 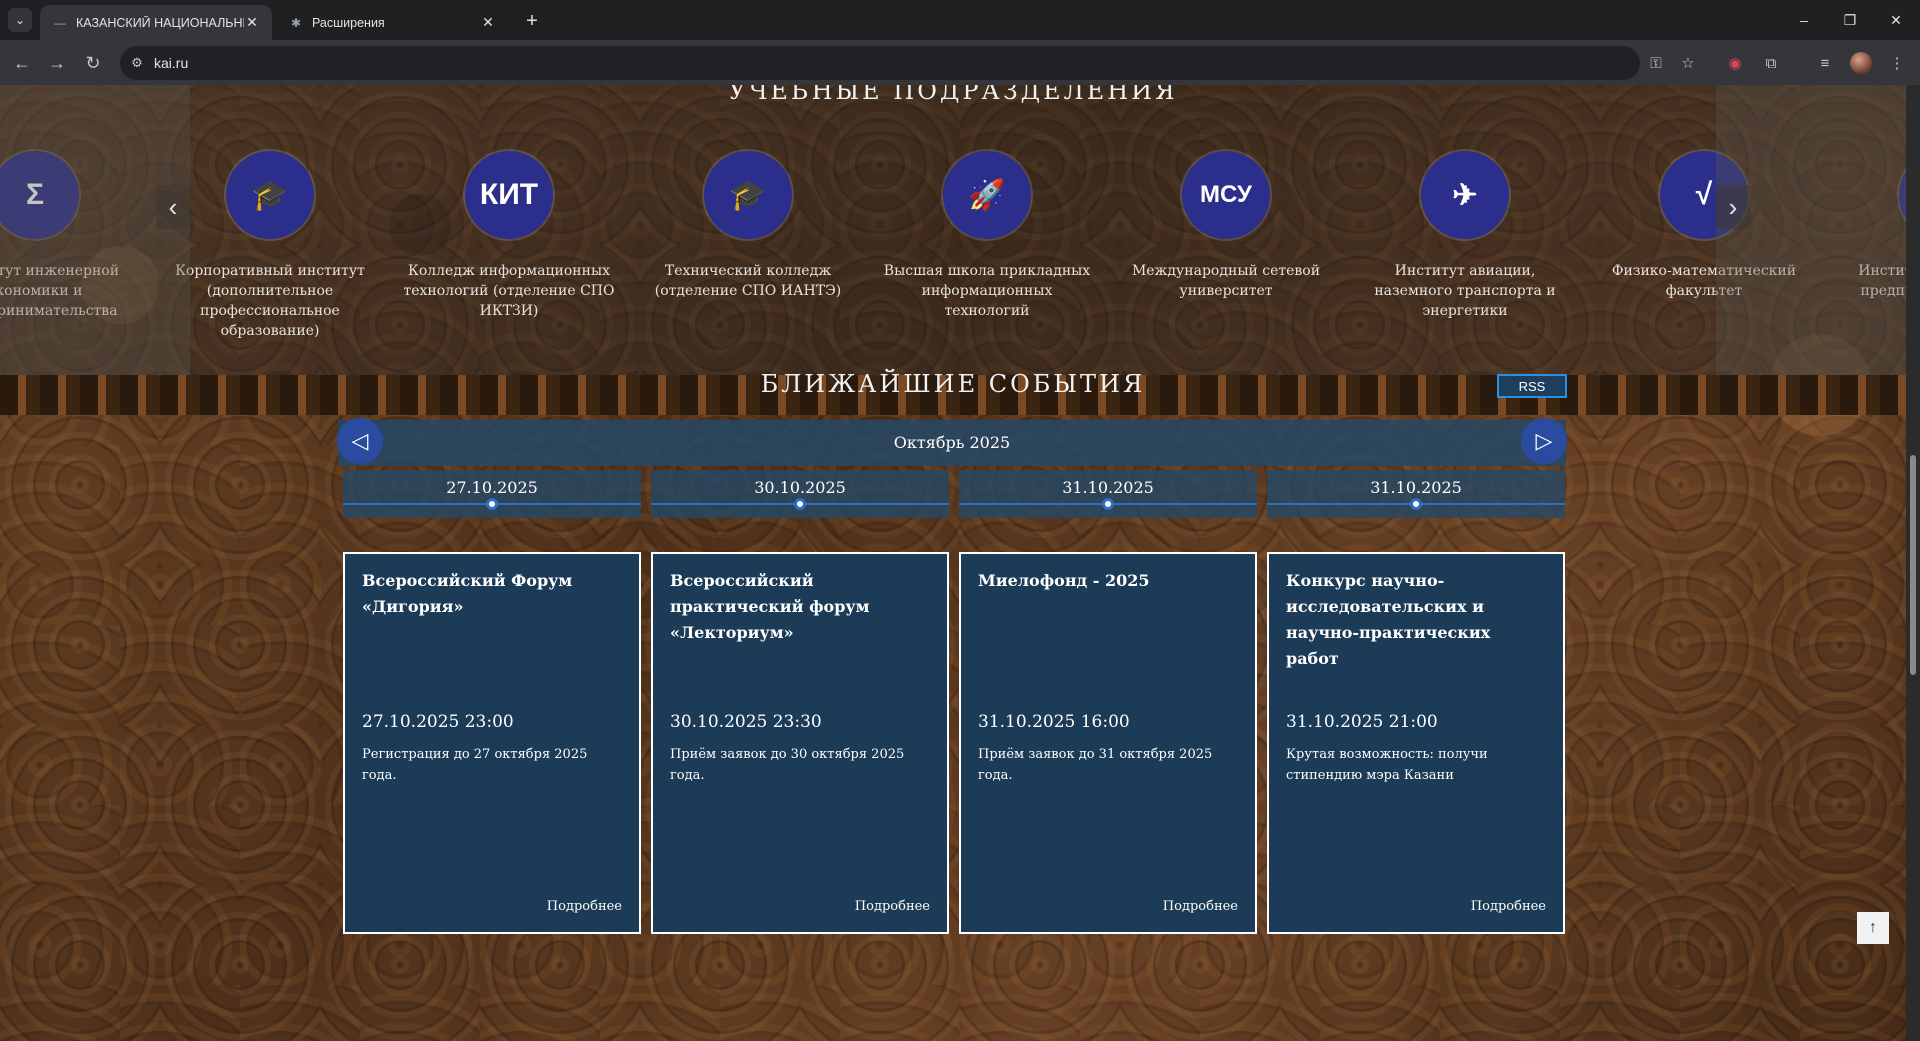 I want to click on rocket-laptop-icon: 🚀, so click(x=987, y=195).